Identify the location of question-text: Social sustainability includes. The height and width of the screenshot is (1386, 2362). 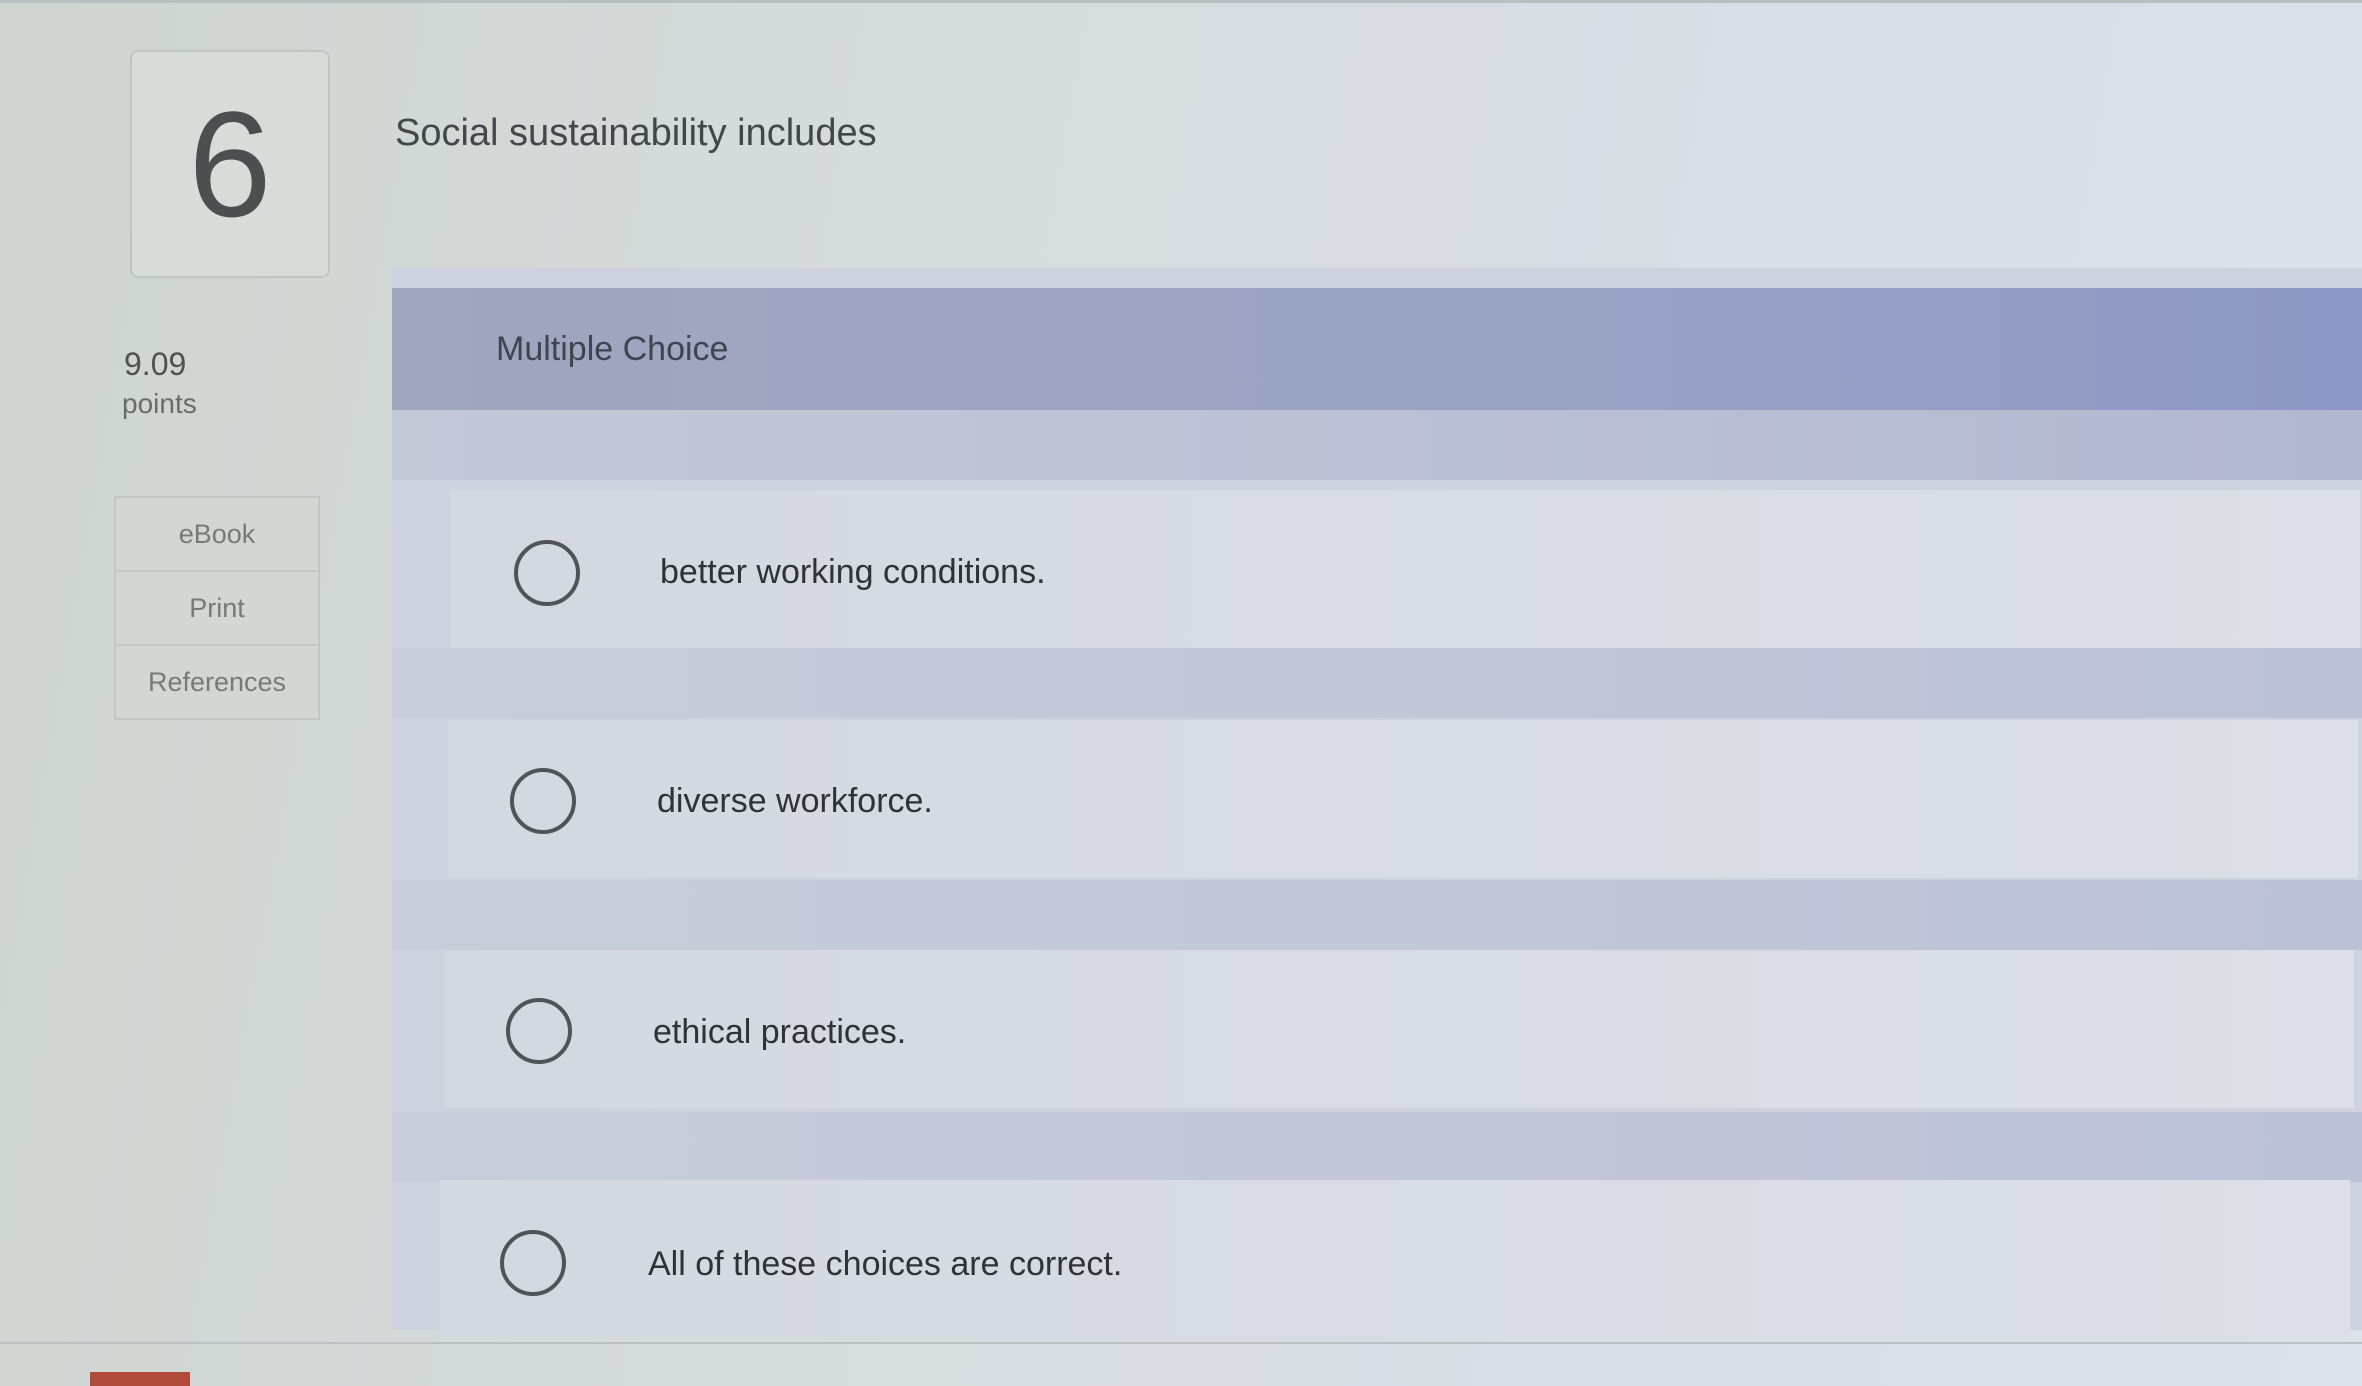
(636, 133).